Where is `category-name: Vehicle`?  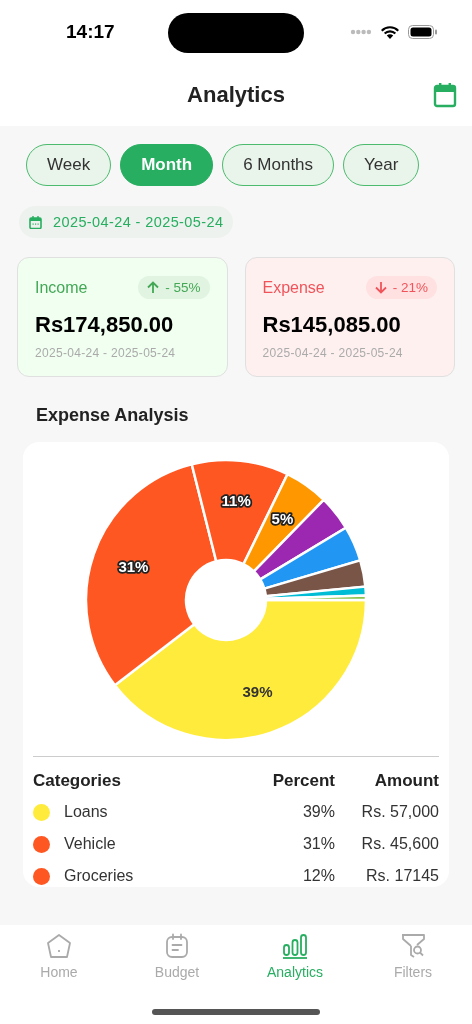
category-name: Vehicle is located at coordinates (90, 844).